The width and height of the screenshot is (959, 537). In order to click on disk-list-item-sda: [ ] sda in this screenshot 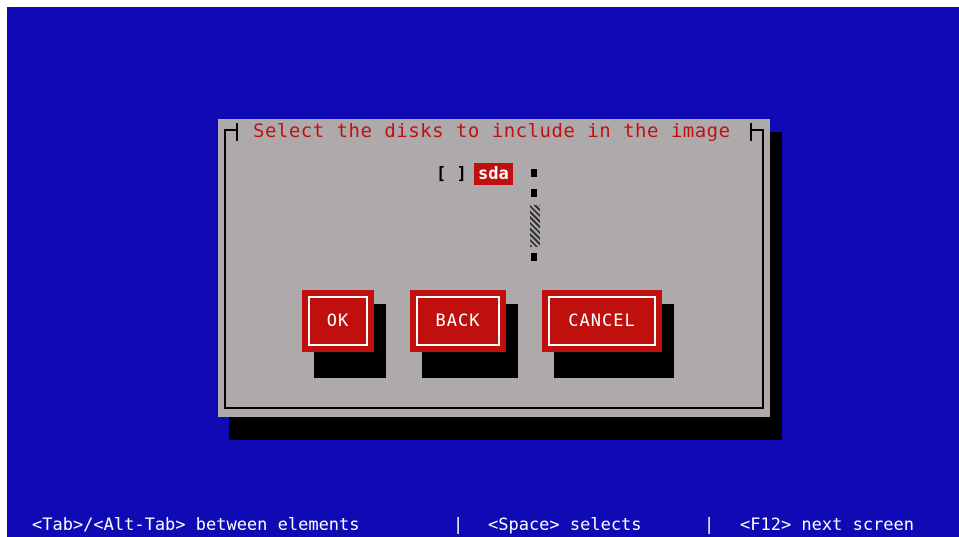, I will do `click(474, 174)`.